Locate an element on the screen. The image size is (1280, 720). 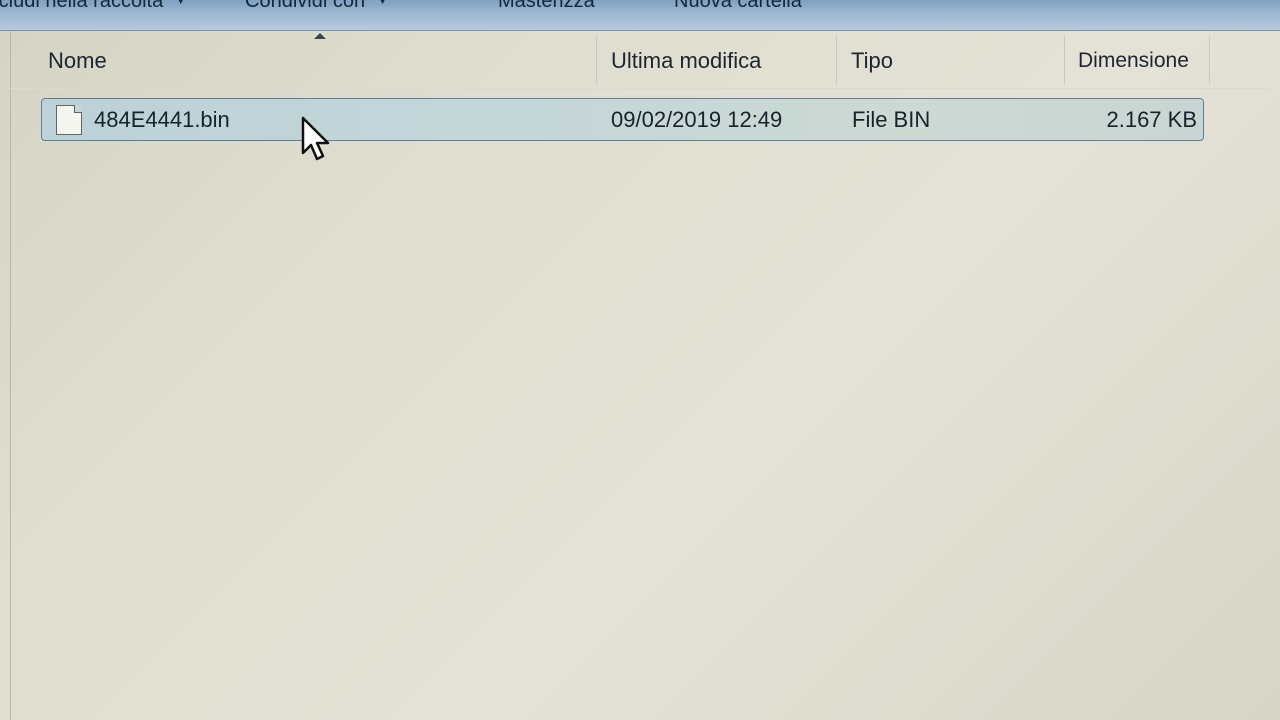
burn-label: Masterizza is located at coordinates (546, 6).